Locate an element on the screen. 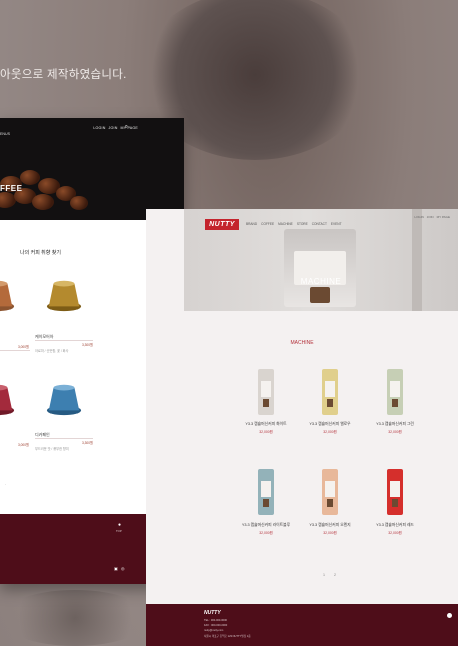 This screenshot has height=646, width=458. machine-name: Y3.3 캡슐머신커피 그린 is located at coordinates (395, 424).